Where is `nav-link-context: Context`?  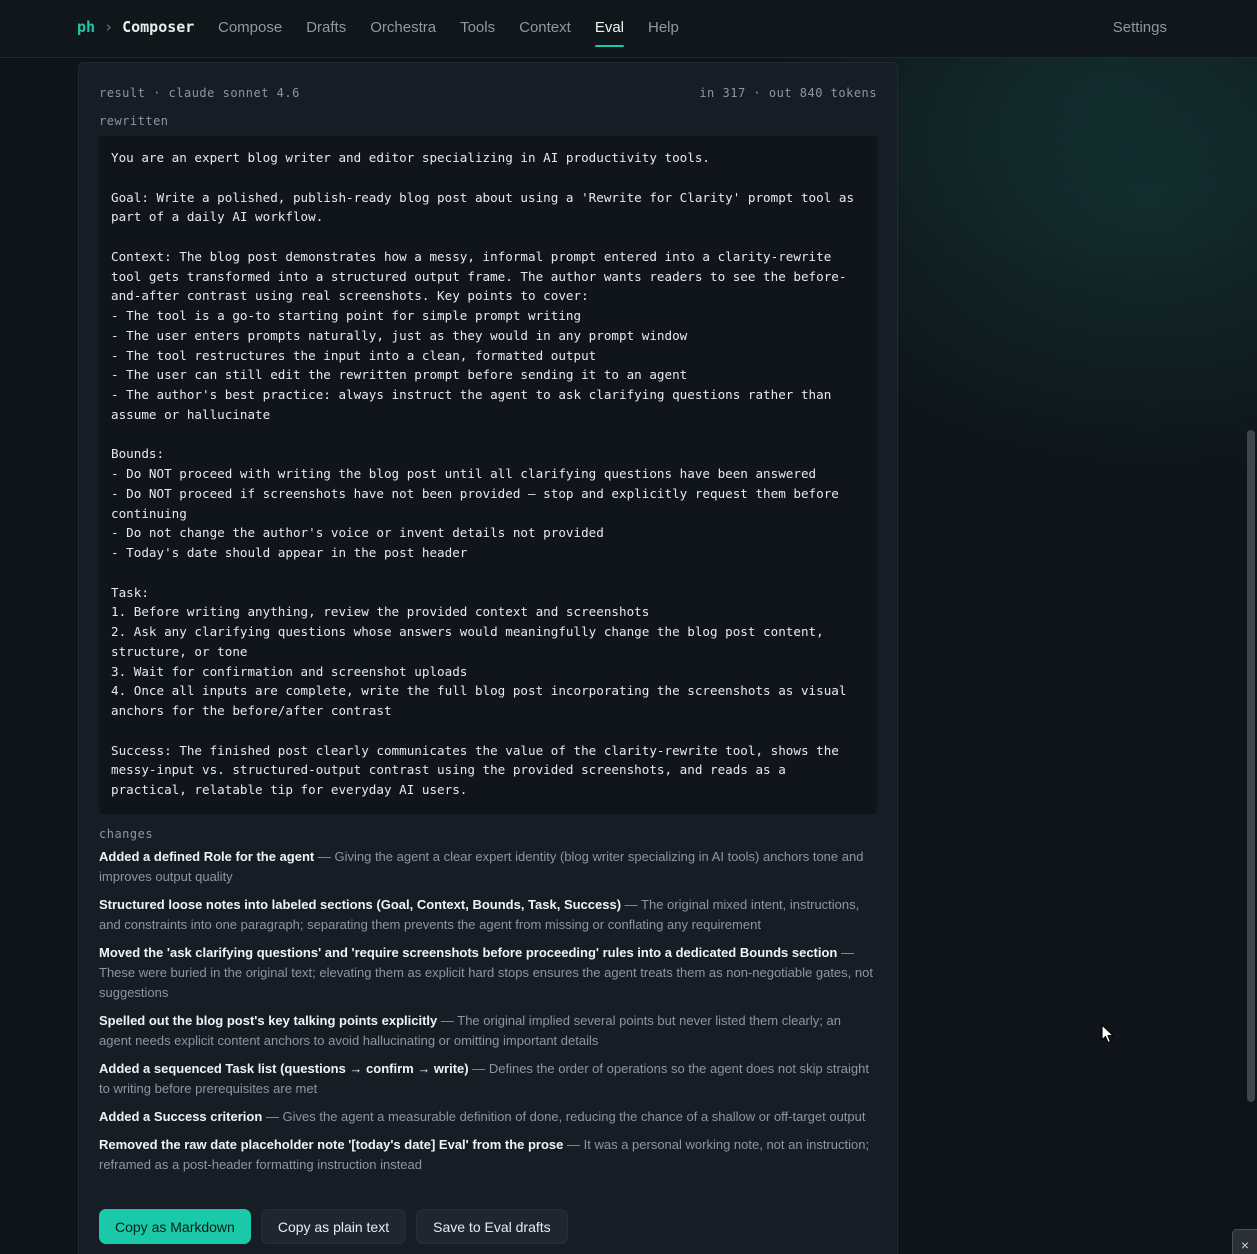 nav-link-context: Context is located at coordinates (545, 19).